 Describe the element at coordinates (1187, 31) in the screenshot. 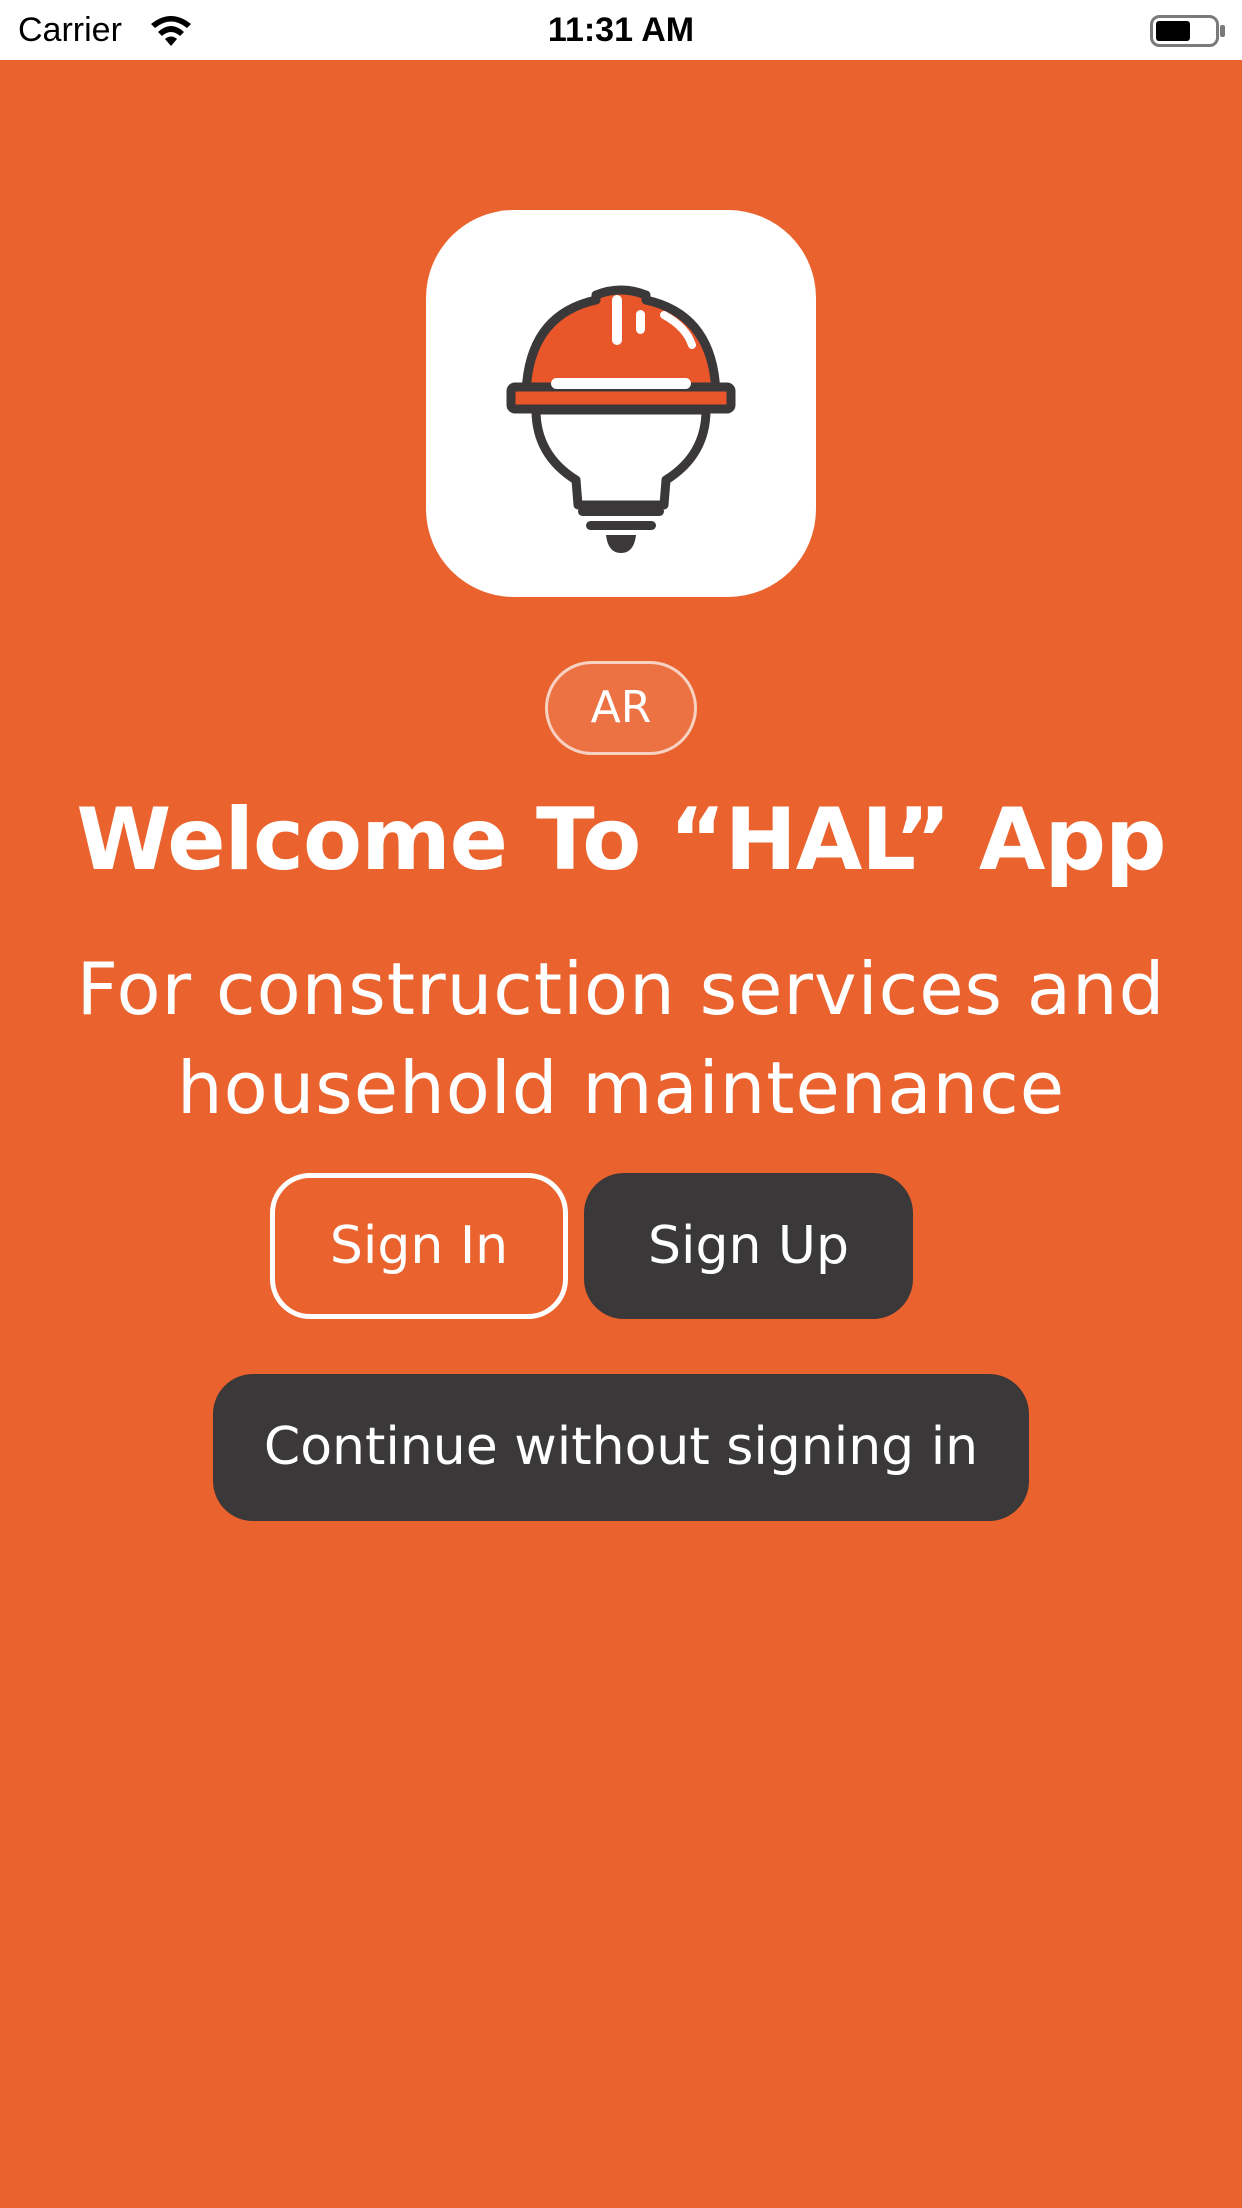

I see `battery-icon` at that location.